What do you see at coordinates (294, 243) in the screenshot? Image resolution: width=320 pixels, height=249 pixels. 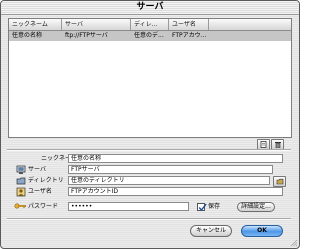 I see `resize-grip-icon` at bounding box center [294, 243].